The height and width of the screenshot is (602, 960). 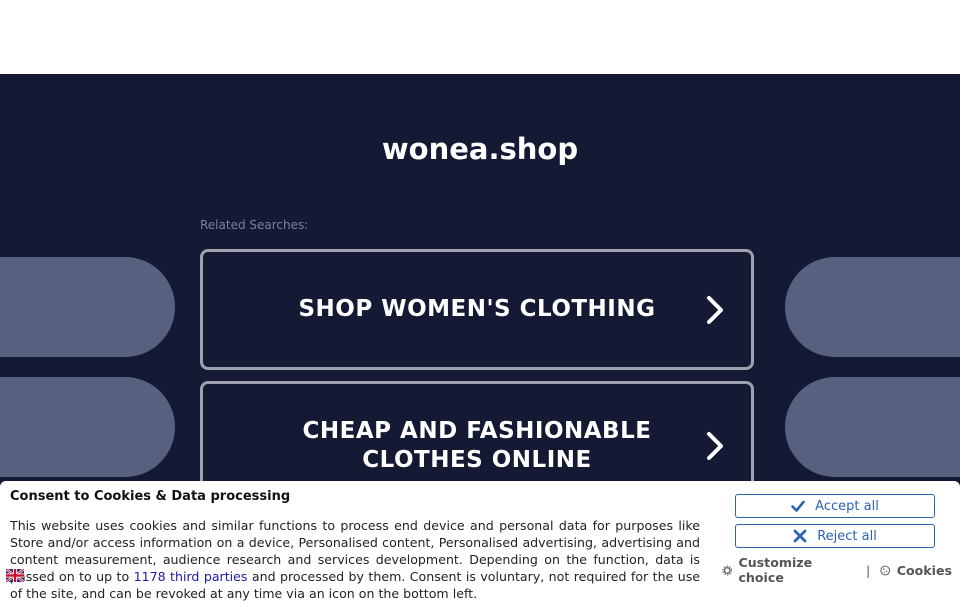 I want to click on consent-links: Customize choice | Cookies, so click(x=837, y=570).